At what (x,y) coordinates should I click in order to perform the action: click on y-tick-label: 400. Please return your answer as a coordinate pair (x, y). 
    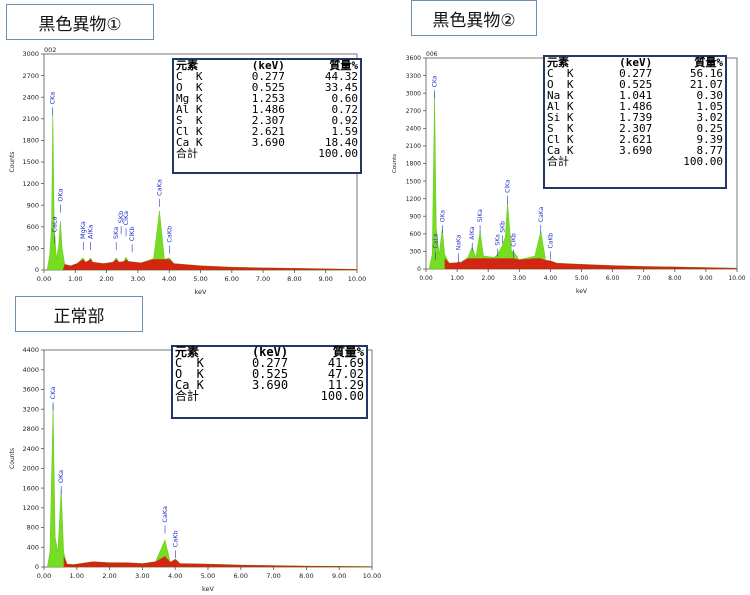
    Looking at the image, I should click on (33, 547).